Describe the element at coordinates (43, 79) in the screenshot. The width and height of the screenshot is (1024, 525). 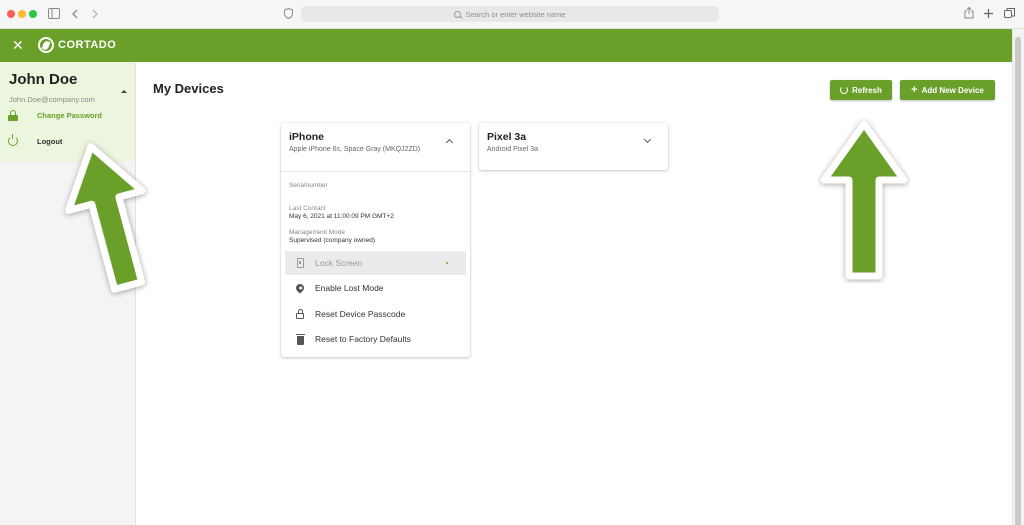
I see `user-name: John Doe` at that location.